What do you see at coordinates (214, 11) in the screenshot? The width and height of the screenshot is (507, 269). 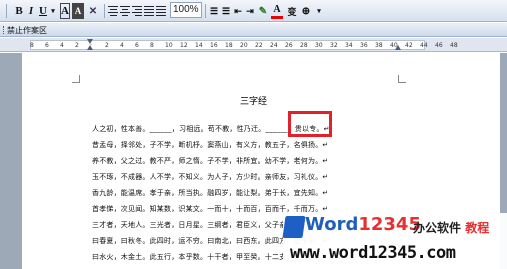 I see `numbering-icon: ☰` at bounding box center [214, 11].